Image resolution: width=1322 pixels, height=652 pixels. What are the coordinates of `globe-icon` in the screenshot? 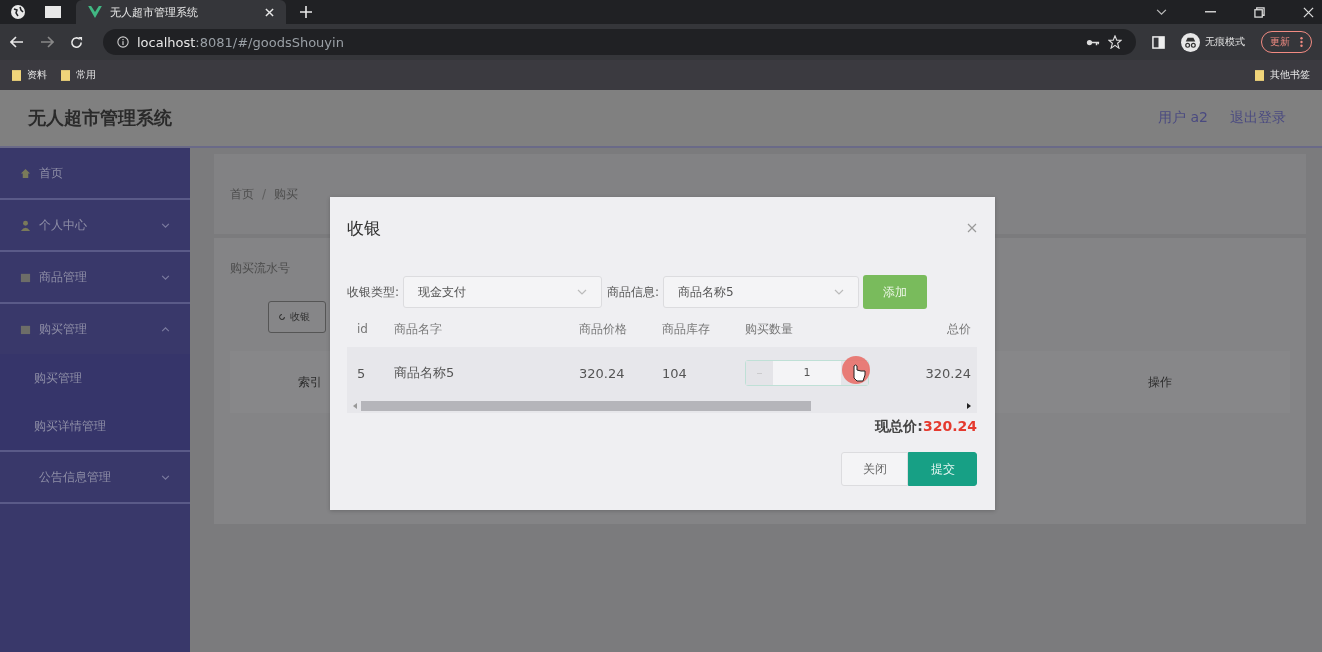 It's located at (18, 12).